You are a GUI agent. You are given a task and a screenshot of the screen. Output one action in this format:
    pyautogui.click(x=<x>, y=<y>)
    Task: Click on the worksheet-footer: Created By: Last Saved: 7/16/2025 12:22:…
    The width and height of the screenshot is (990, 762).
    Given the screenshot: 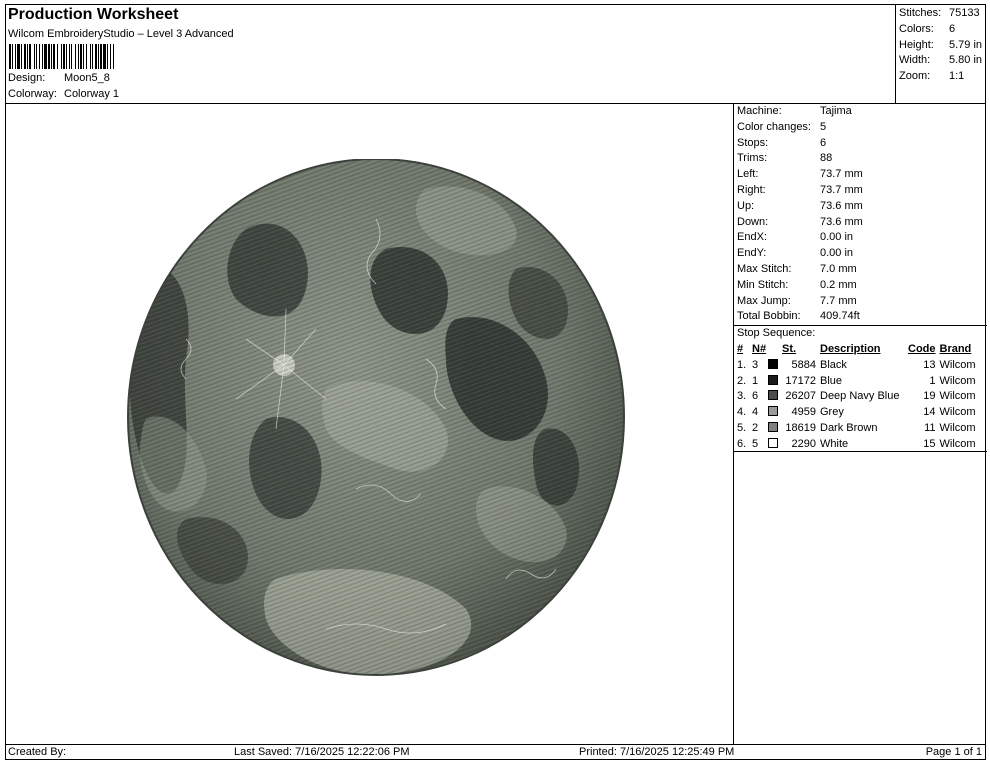 What is the action you would take?
    pyautogui.click(x=495, y=752)
    